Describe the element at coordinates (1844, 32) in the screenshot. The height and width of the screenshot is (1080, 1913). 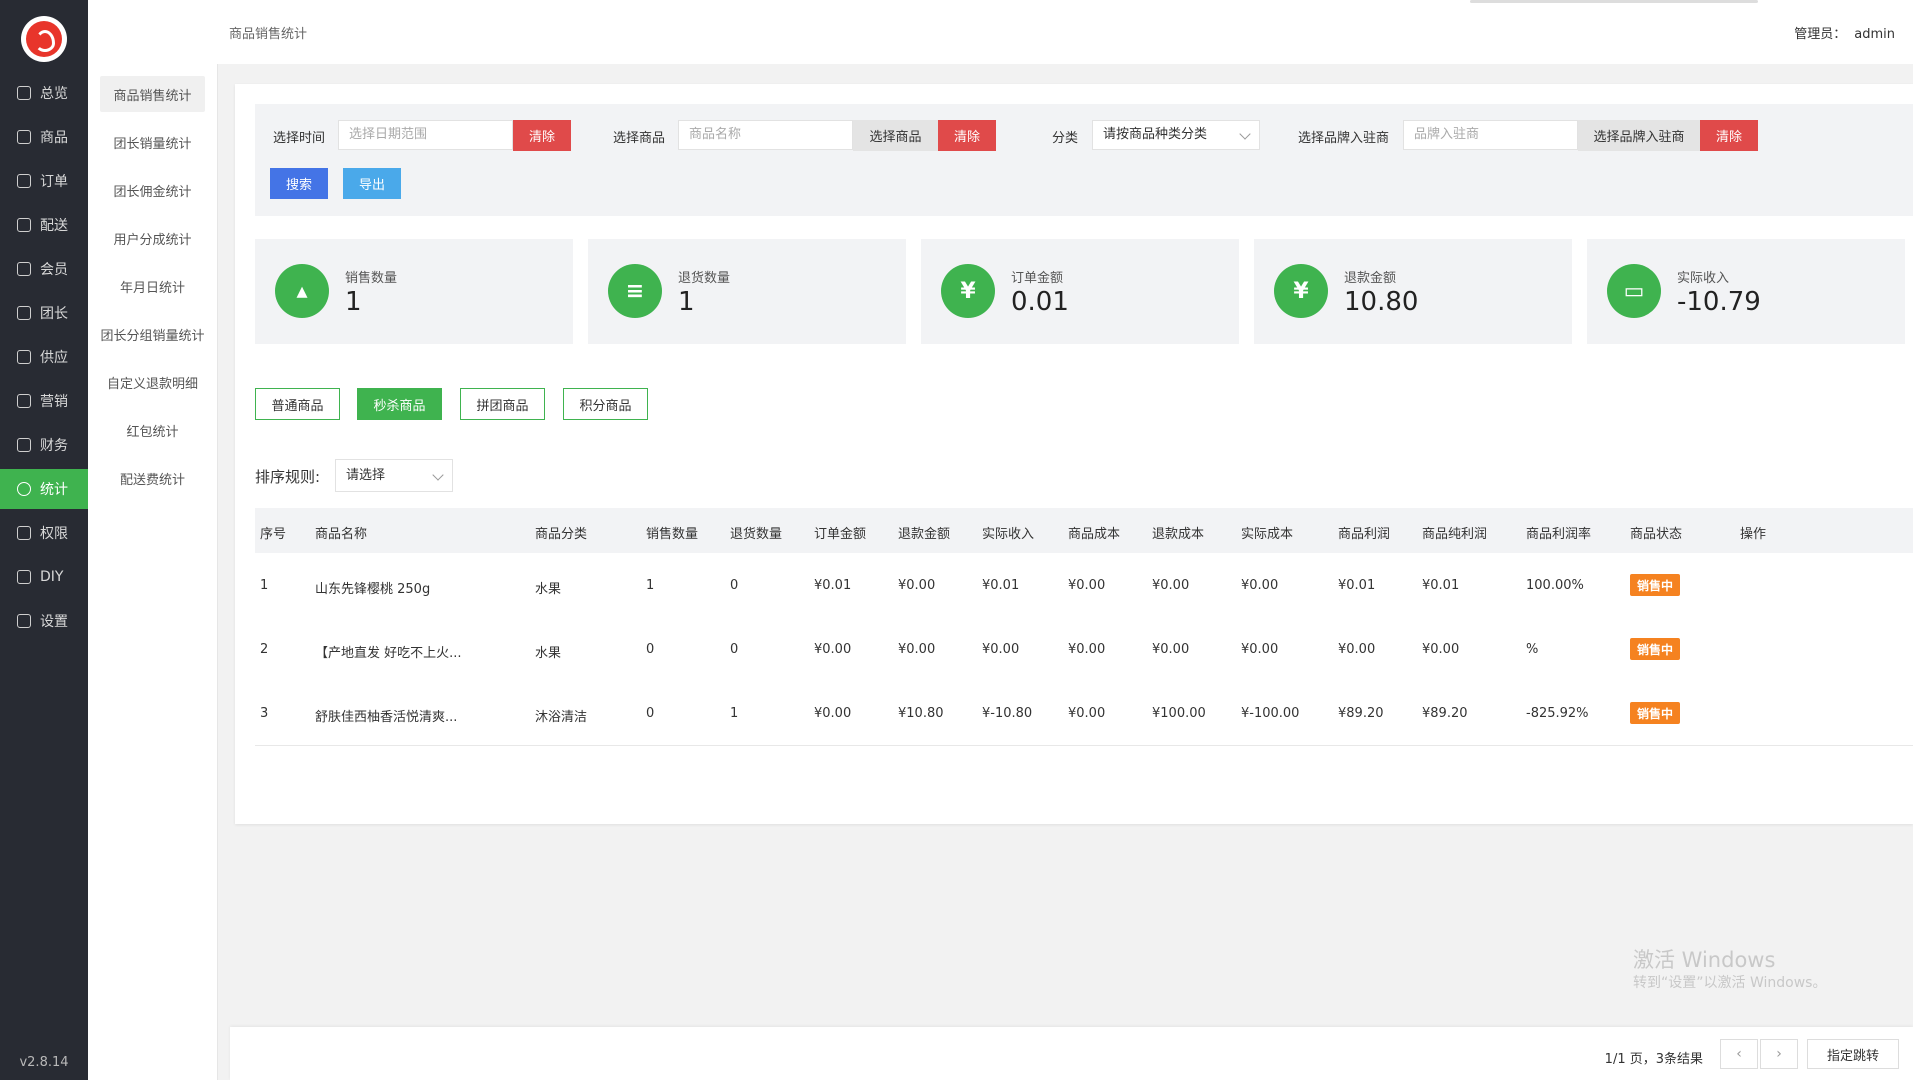
I see `admin-info: 管理员： admin` at that location.